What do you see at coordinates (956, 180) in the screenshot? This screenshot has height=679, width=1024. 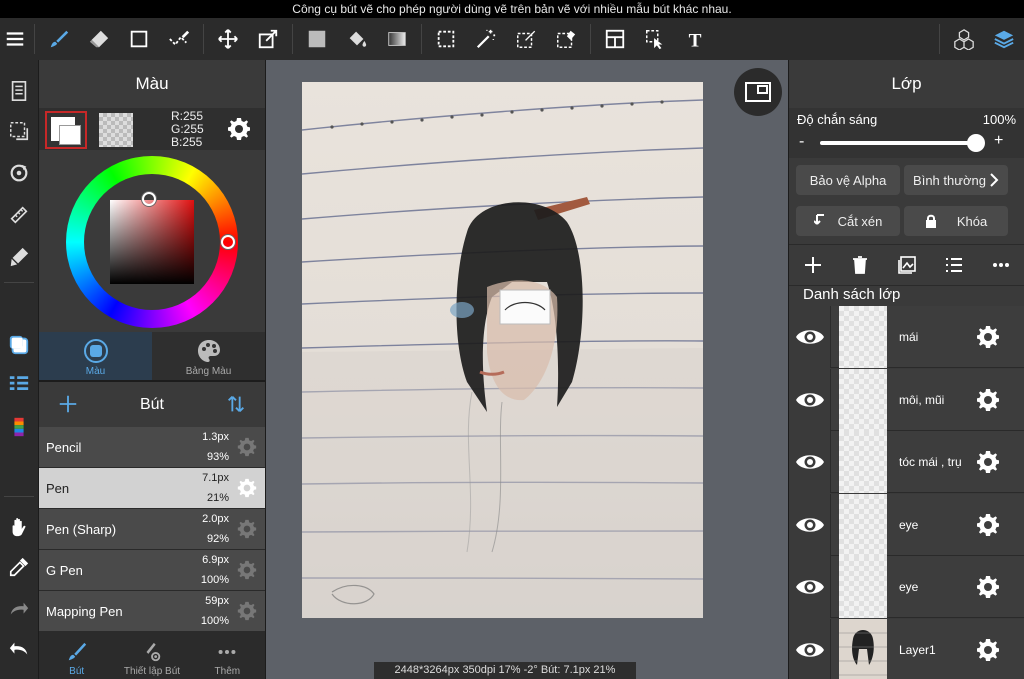 I see `blend-mode-button: Bình thường` at bounding box center [956, 180].